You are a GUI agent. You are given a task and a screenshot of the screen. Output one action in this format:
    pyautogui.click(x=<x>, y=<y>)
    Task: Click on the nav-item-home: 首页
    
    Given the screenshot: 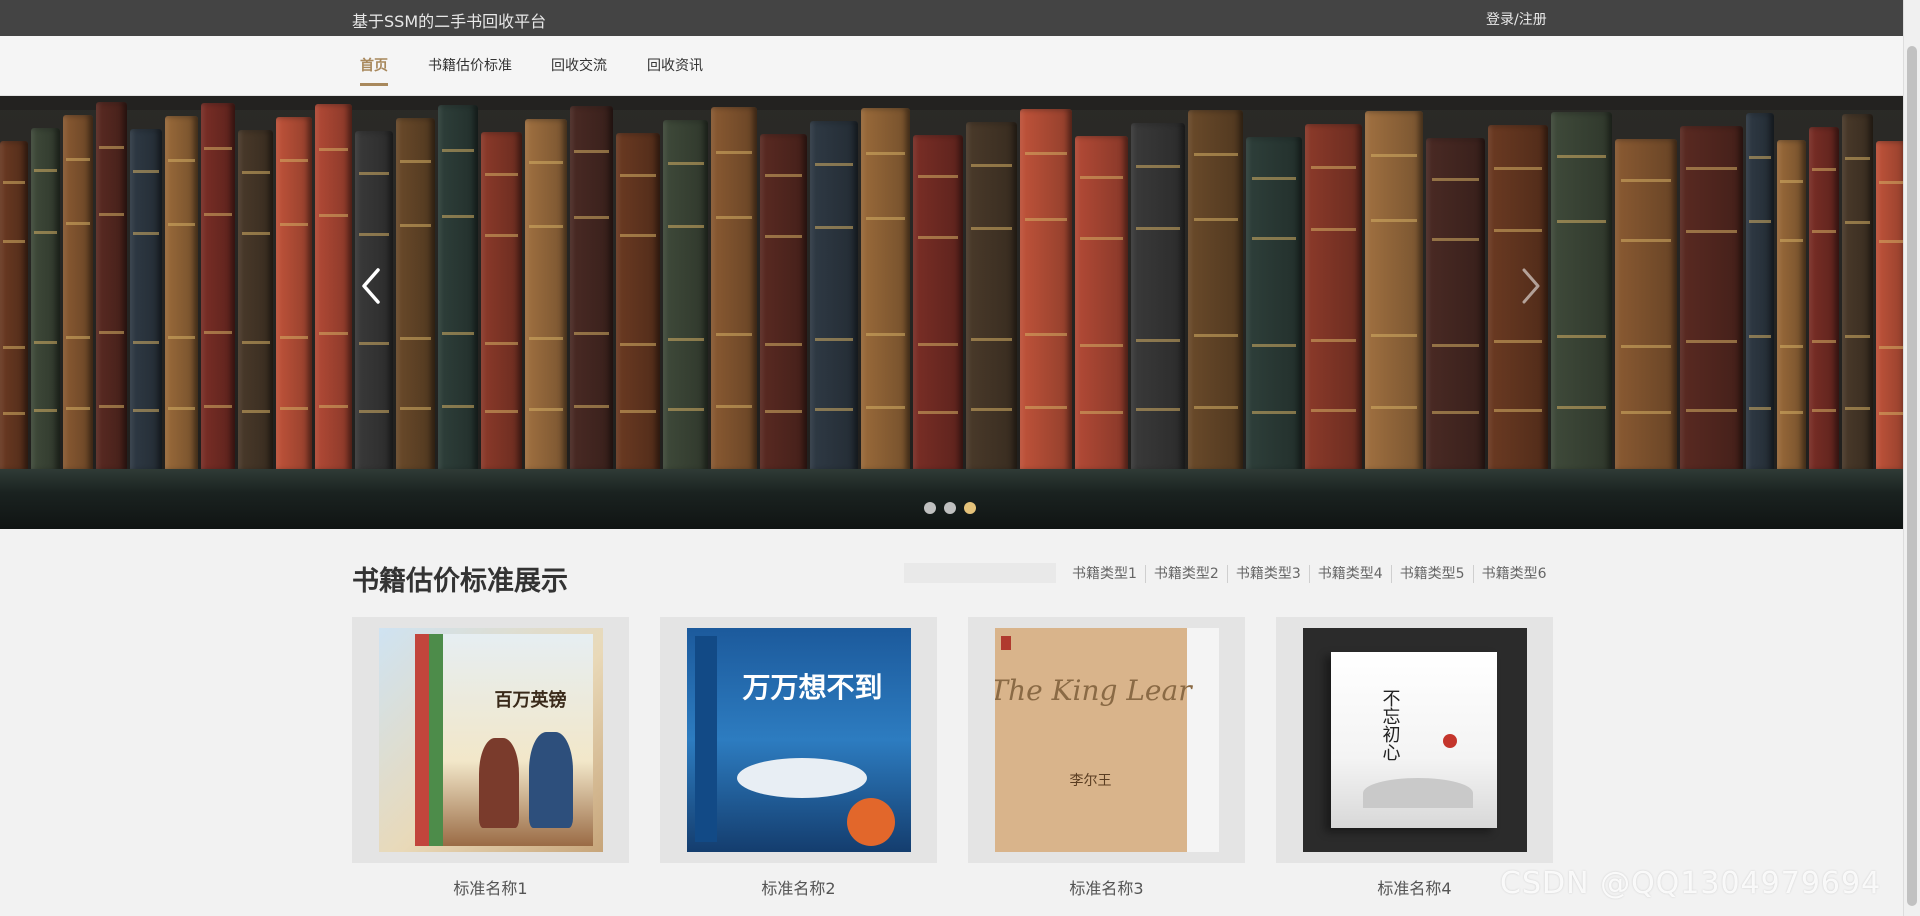 What is the action you would take?
    pyautogui.click(x=374, y=70)
    